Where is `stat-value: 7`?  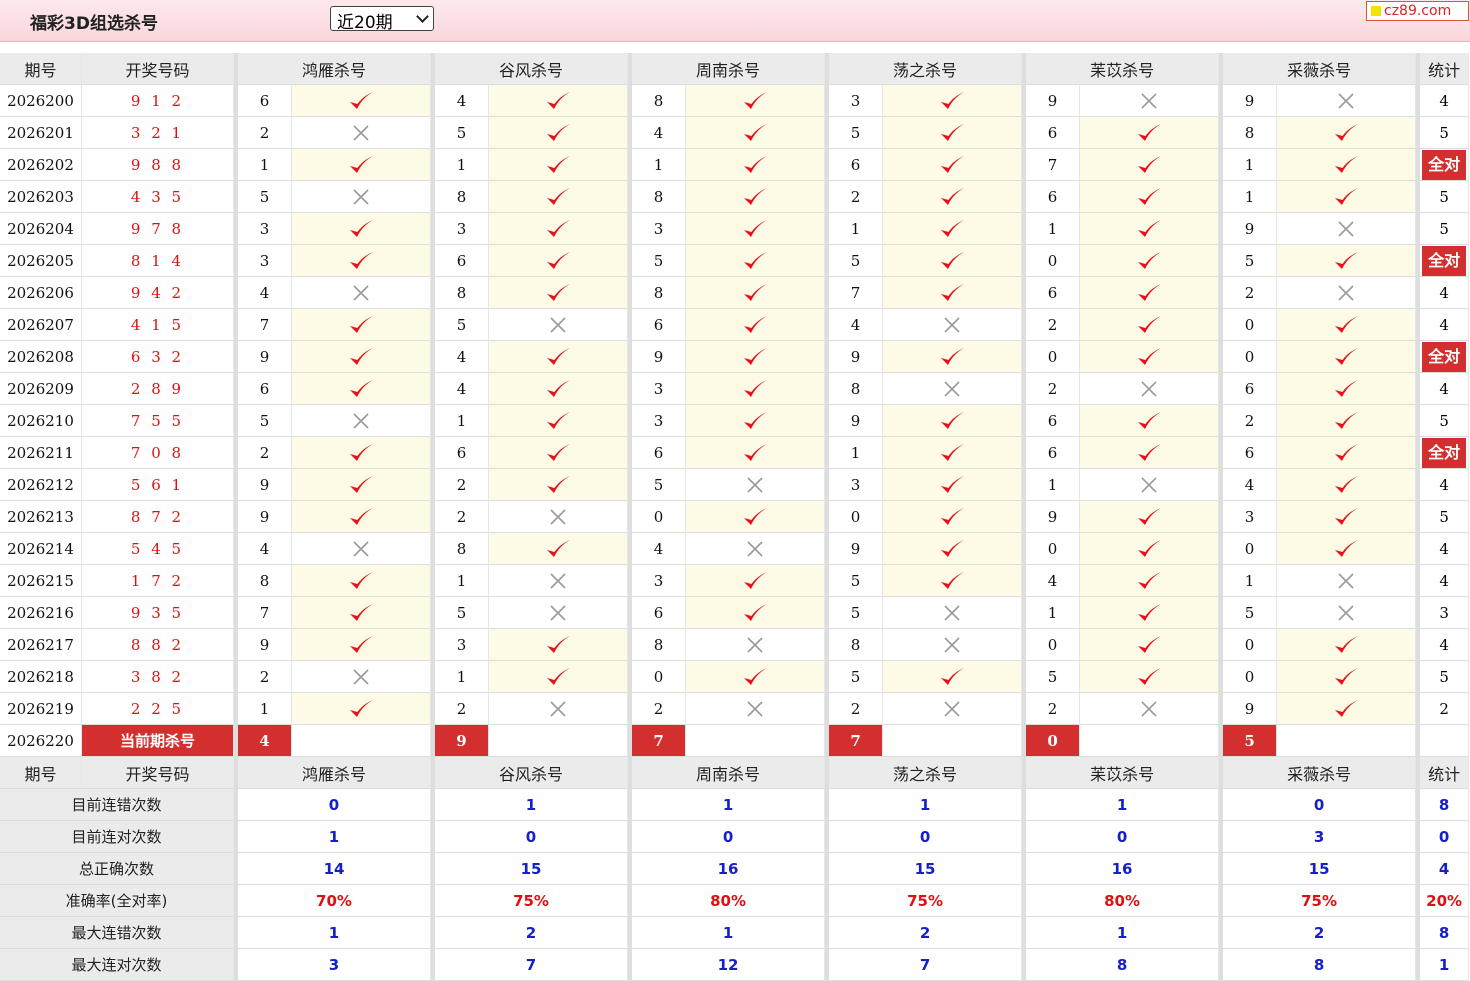 stat-value: 7 is located at coordinates (530, 965).